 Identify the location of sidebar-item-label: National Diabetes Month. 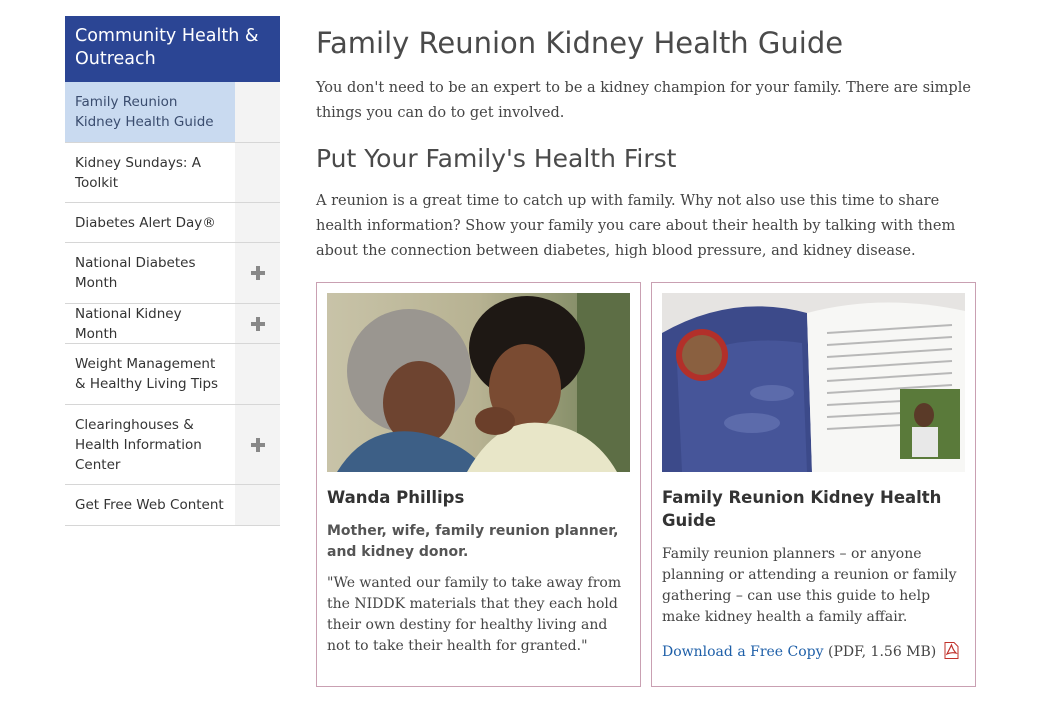
(135, 273).